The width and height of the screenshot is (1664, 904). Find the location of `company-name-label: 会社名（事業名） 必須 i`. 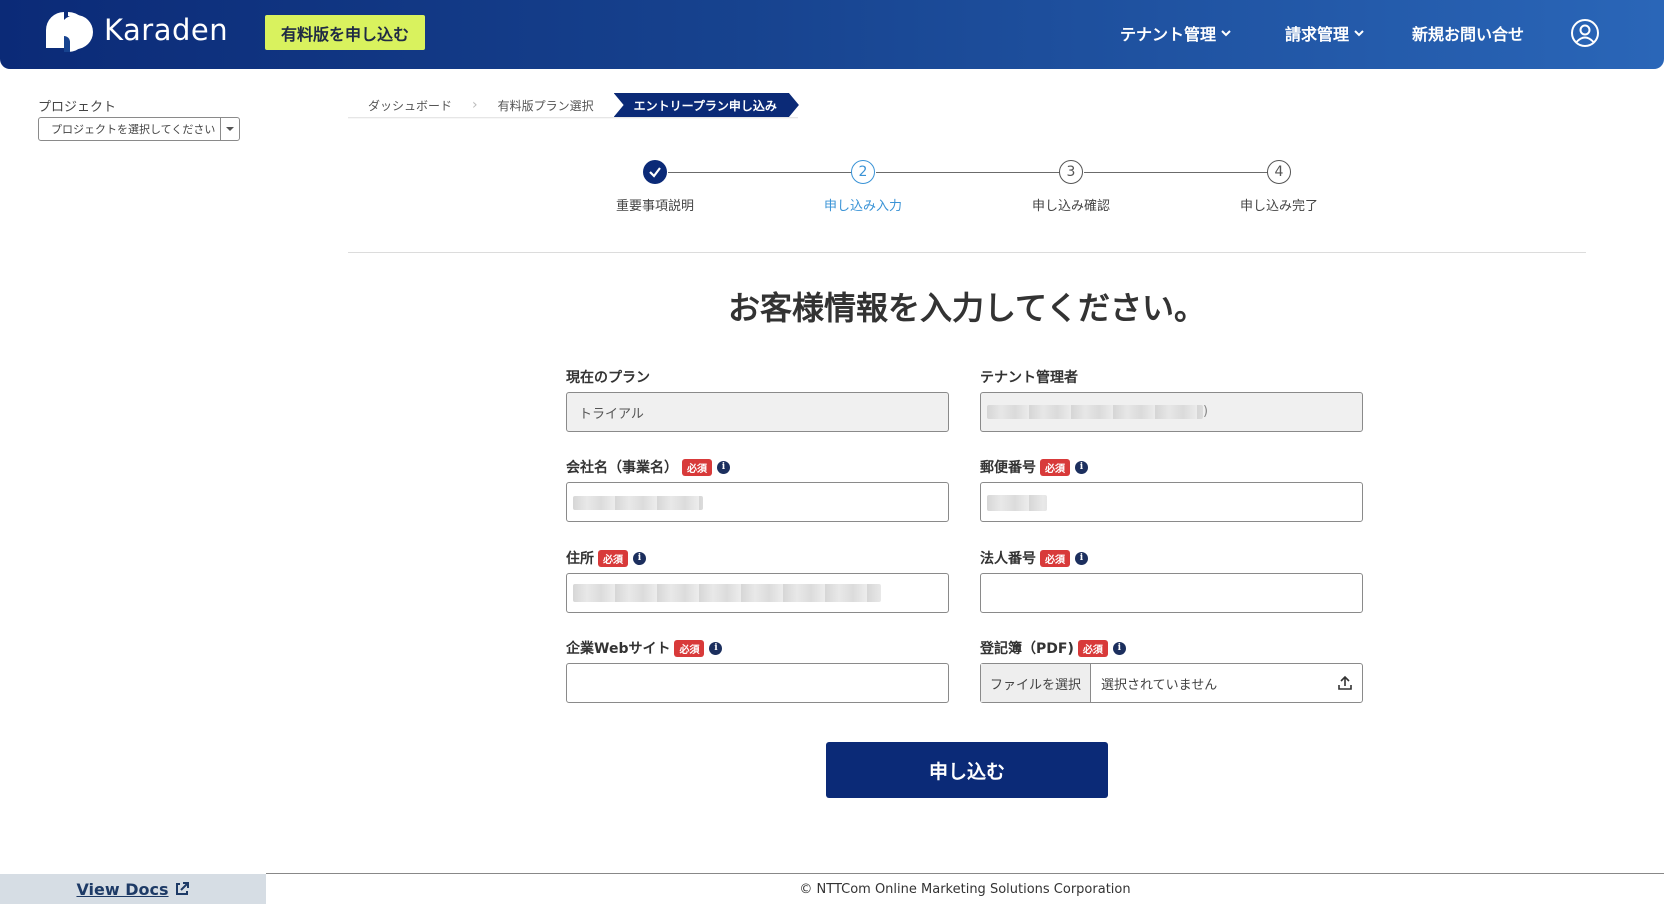

company-name-label: 会社名（事業名） 必須 i is located at coordinates (648, 467).